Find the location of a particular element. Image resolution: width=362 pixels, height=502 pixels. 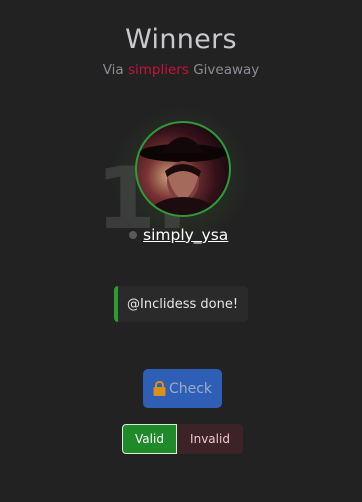

valid-button: Valid is located at coordinates (149, 439).